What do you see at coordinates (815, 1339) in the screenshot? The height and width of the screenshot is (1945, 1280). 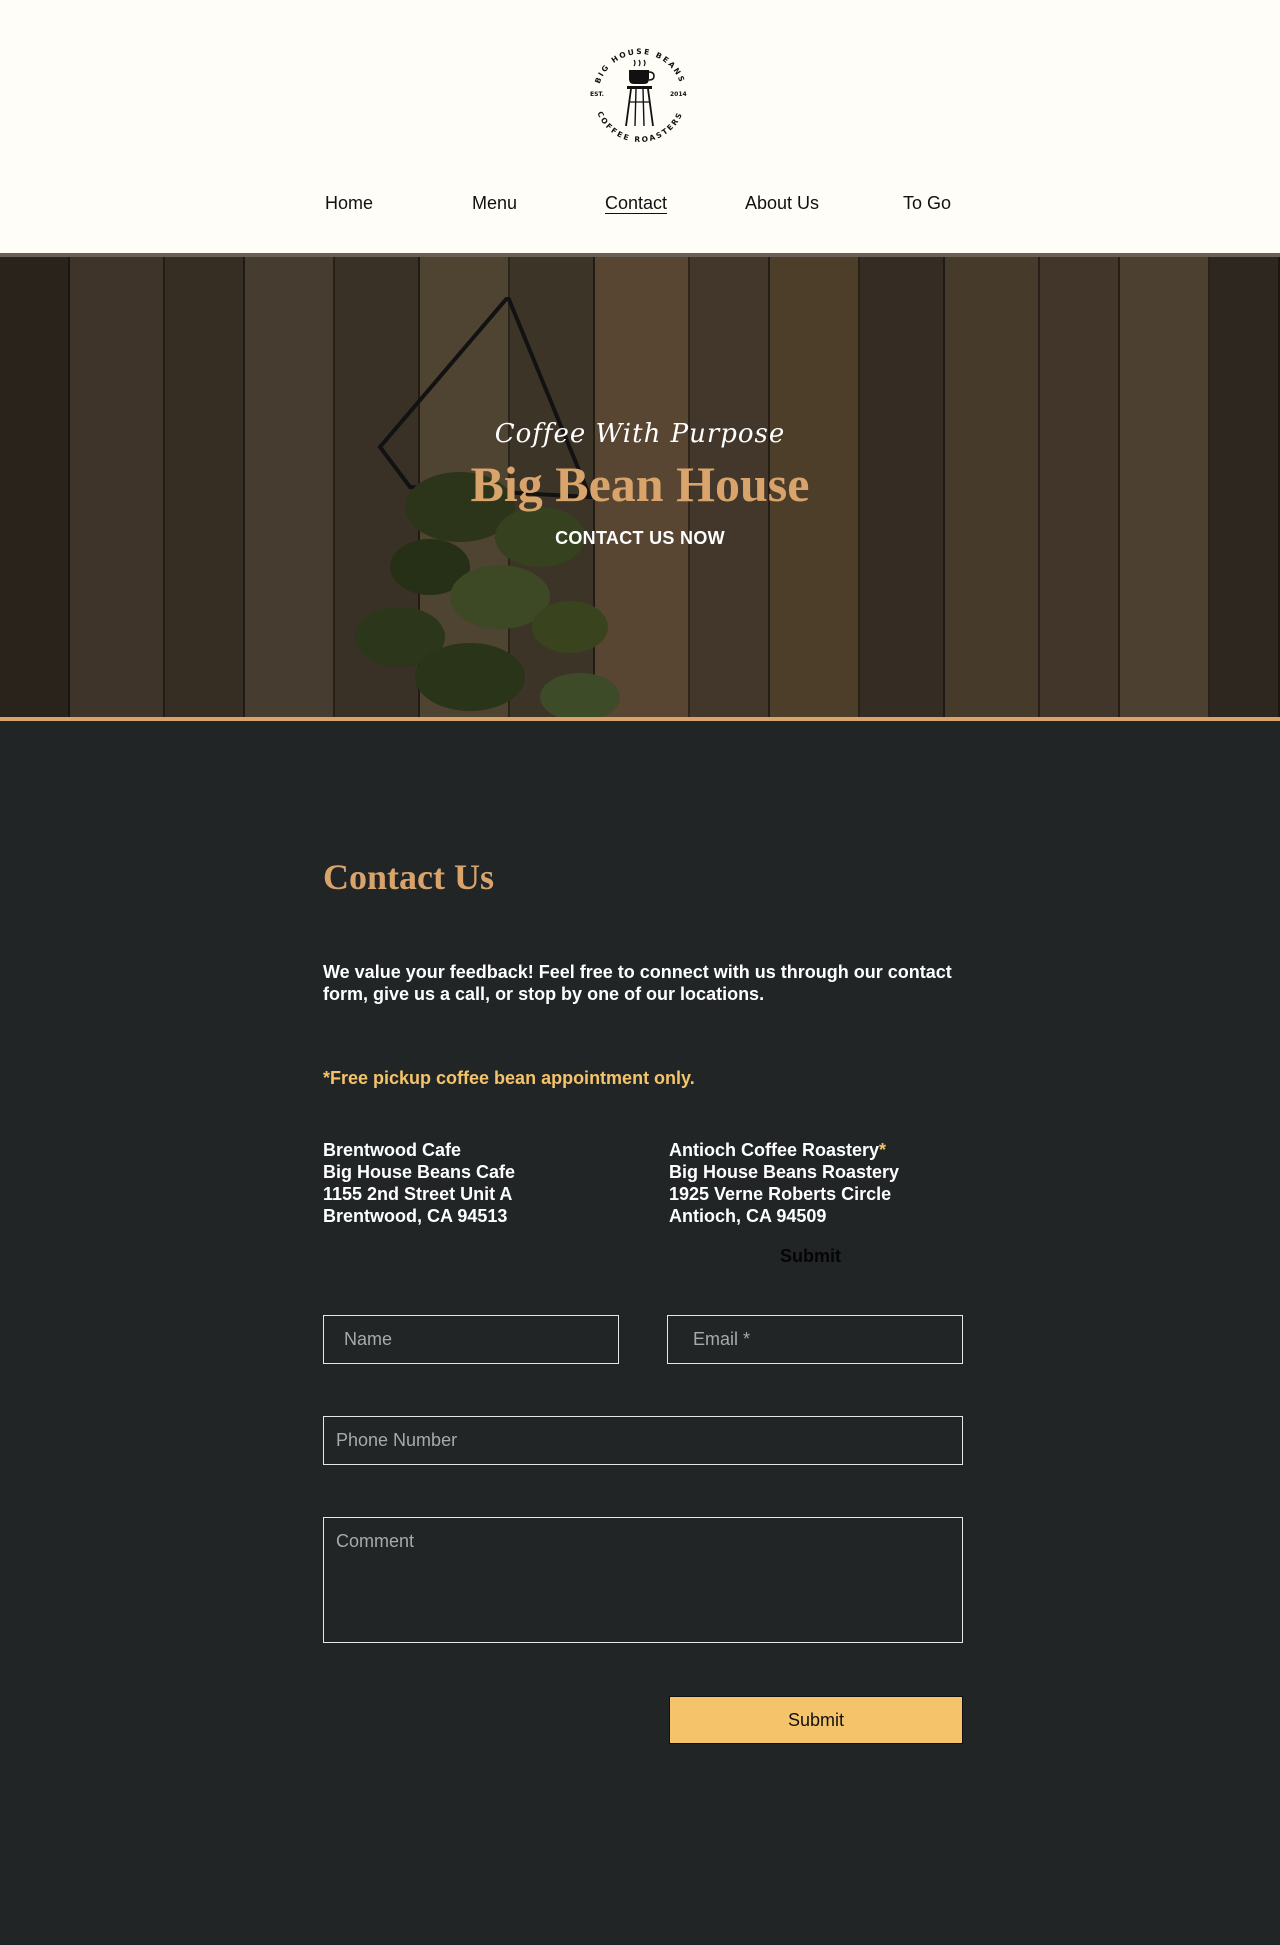 I see `email-input` at bounding box center [815, 1339].